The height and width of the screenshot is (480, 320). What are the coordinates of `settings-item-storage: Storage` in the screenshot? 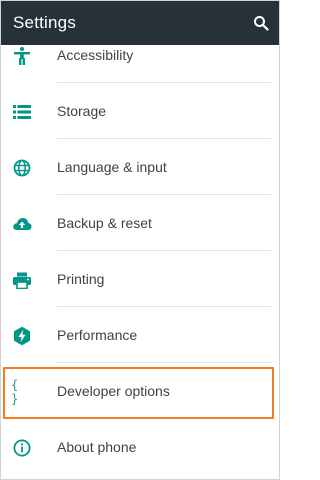 It's located at (140, 111).